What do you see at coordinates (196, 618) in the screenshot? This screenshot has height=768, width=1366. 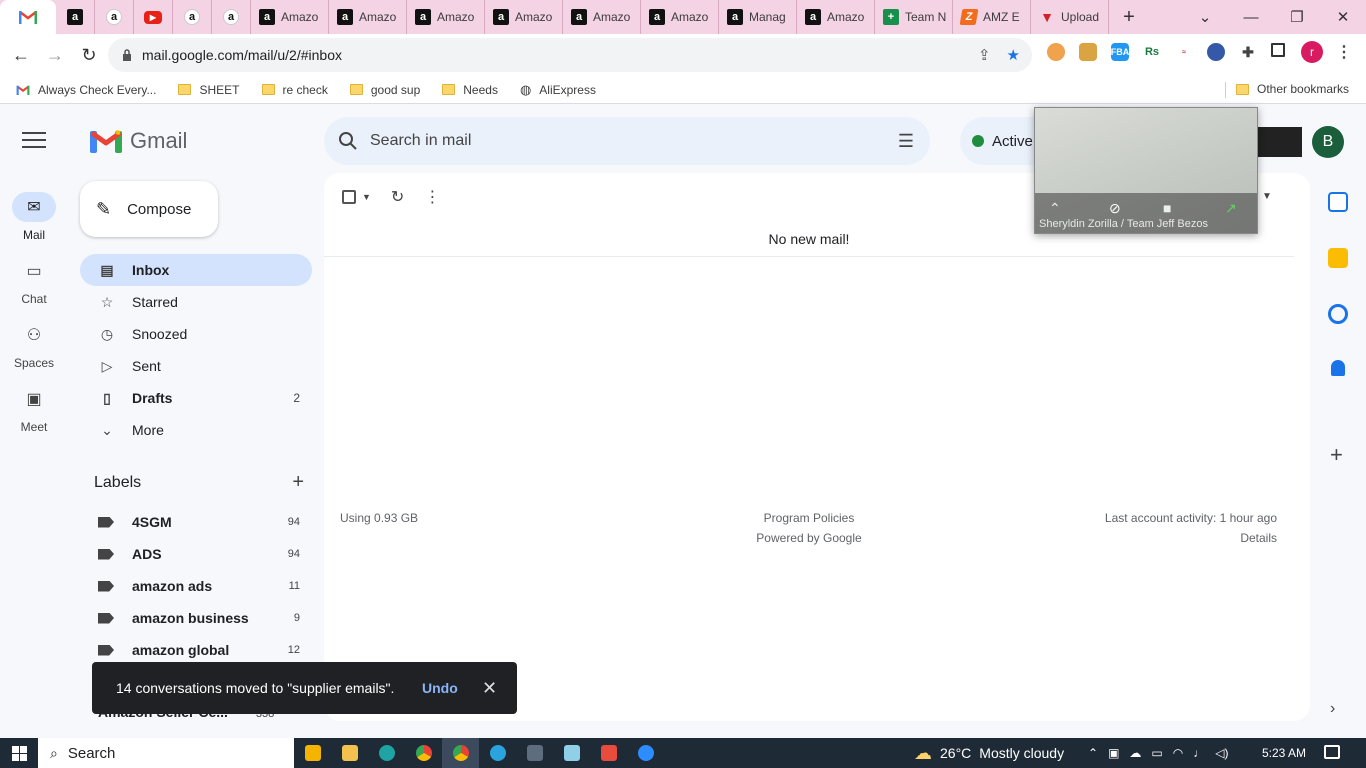 I see `label-item: amazon business 9` at bounding box center [196, 618].